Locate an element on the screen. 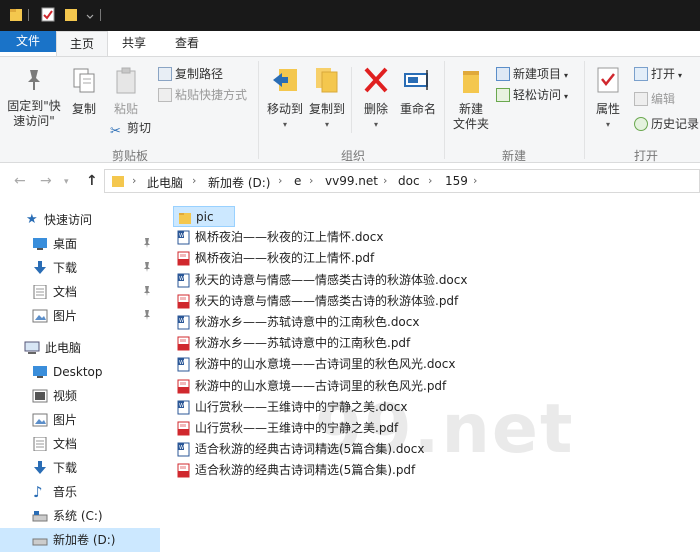  file-name: 适合秋游的经典古诗词精选(5篇合集).pdf is located at coordinates (305, 470).